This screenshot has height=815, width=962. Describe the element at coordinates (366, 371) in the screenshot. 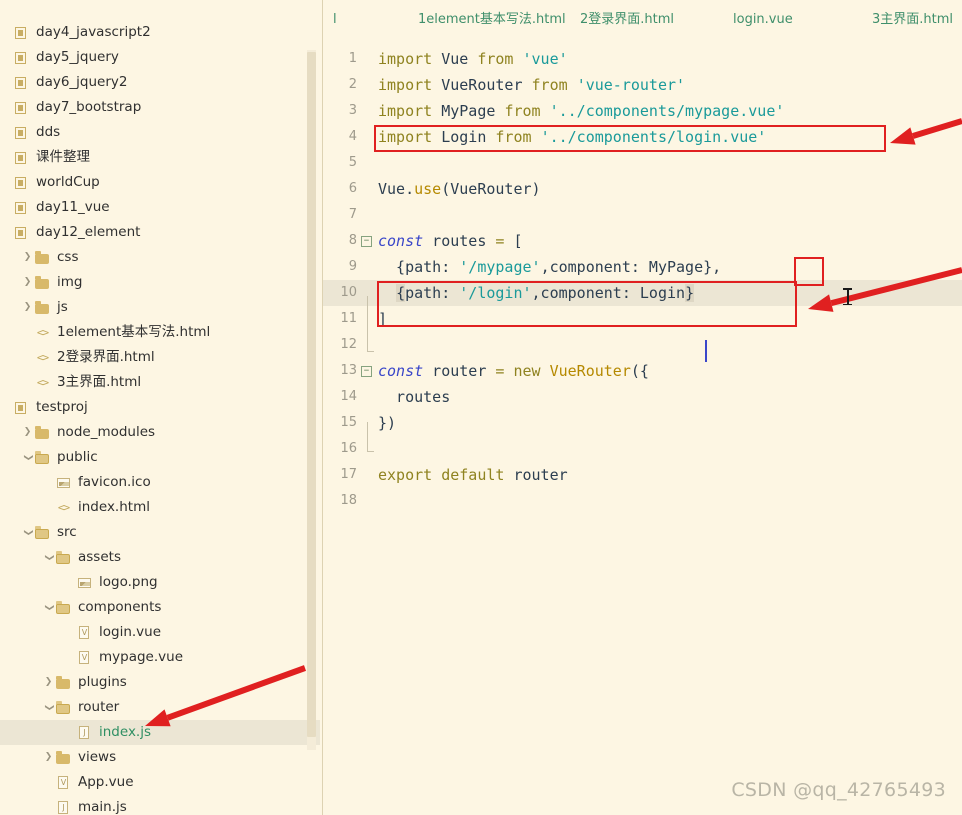

I see `fold-toggle-line-13: −` at that location.